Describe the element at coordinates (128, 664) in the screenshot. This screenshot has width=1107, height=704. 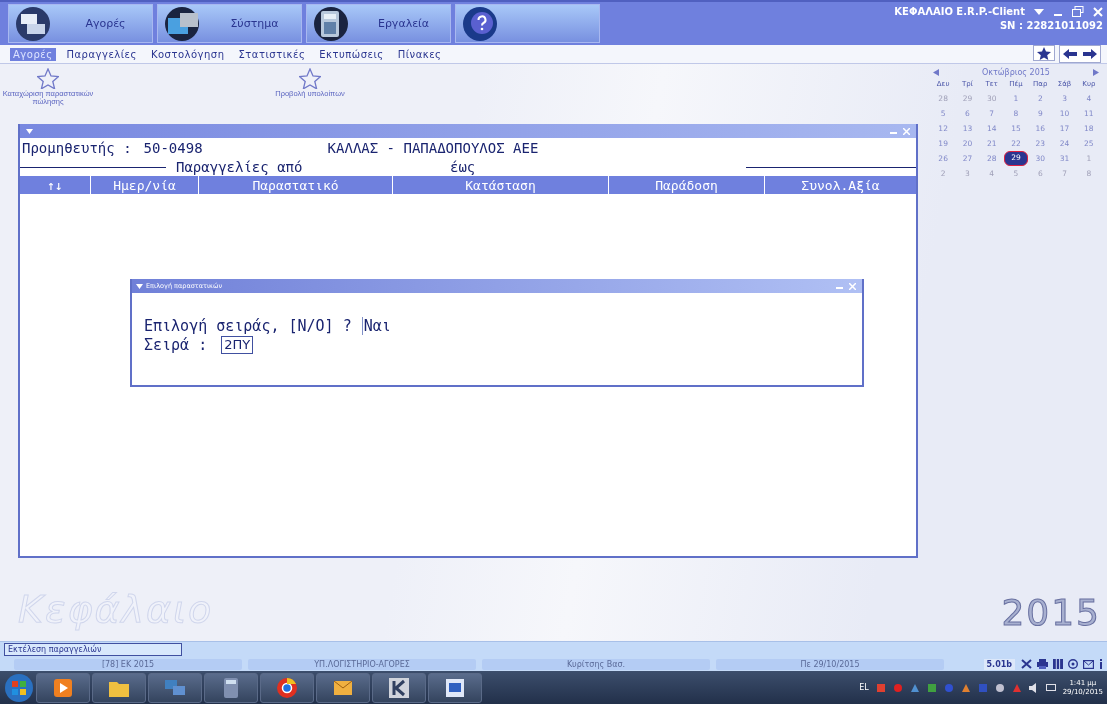
I see `status-cell: [78] ΕΚ 2015` at that location.